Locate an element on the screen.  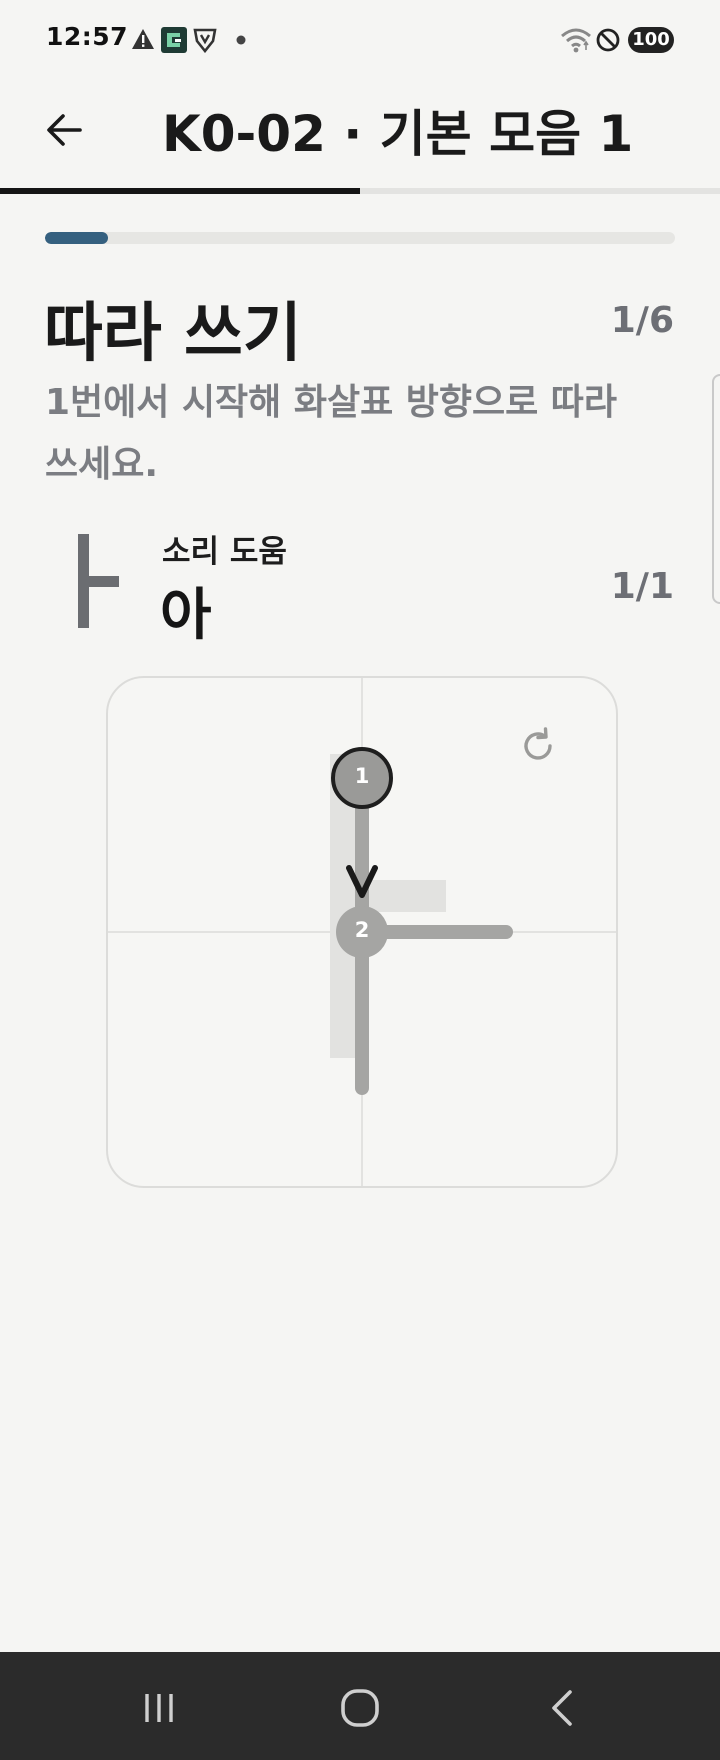
recent-apps-icon is located at coordinates (159, 1708).